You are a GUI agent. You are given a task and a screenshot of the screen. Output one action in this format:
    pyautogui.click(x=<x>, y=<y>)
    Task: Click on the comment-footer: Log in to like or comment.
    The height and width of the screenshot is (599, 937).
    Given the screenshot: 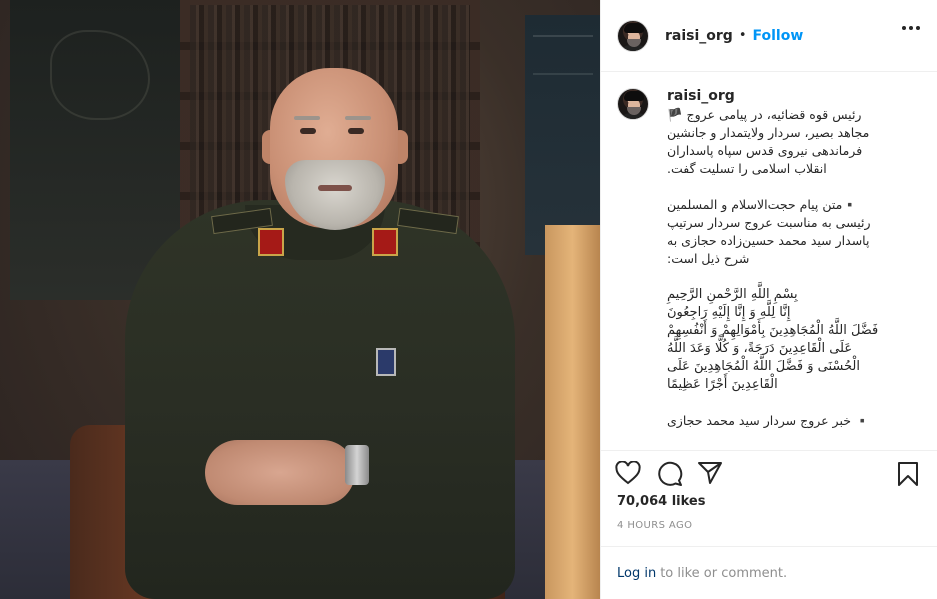 What is the action you would take?
    pyautogui.click(x=769, y=572)
    